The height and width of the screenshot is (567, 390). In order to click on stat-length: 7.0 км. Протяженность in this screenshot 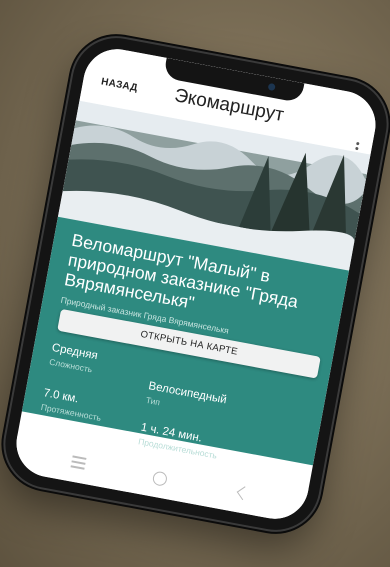, I will do `click(72, 405)`.